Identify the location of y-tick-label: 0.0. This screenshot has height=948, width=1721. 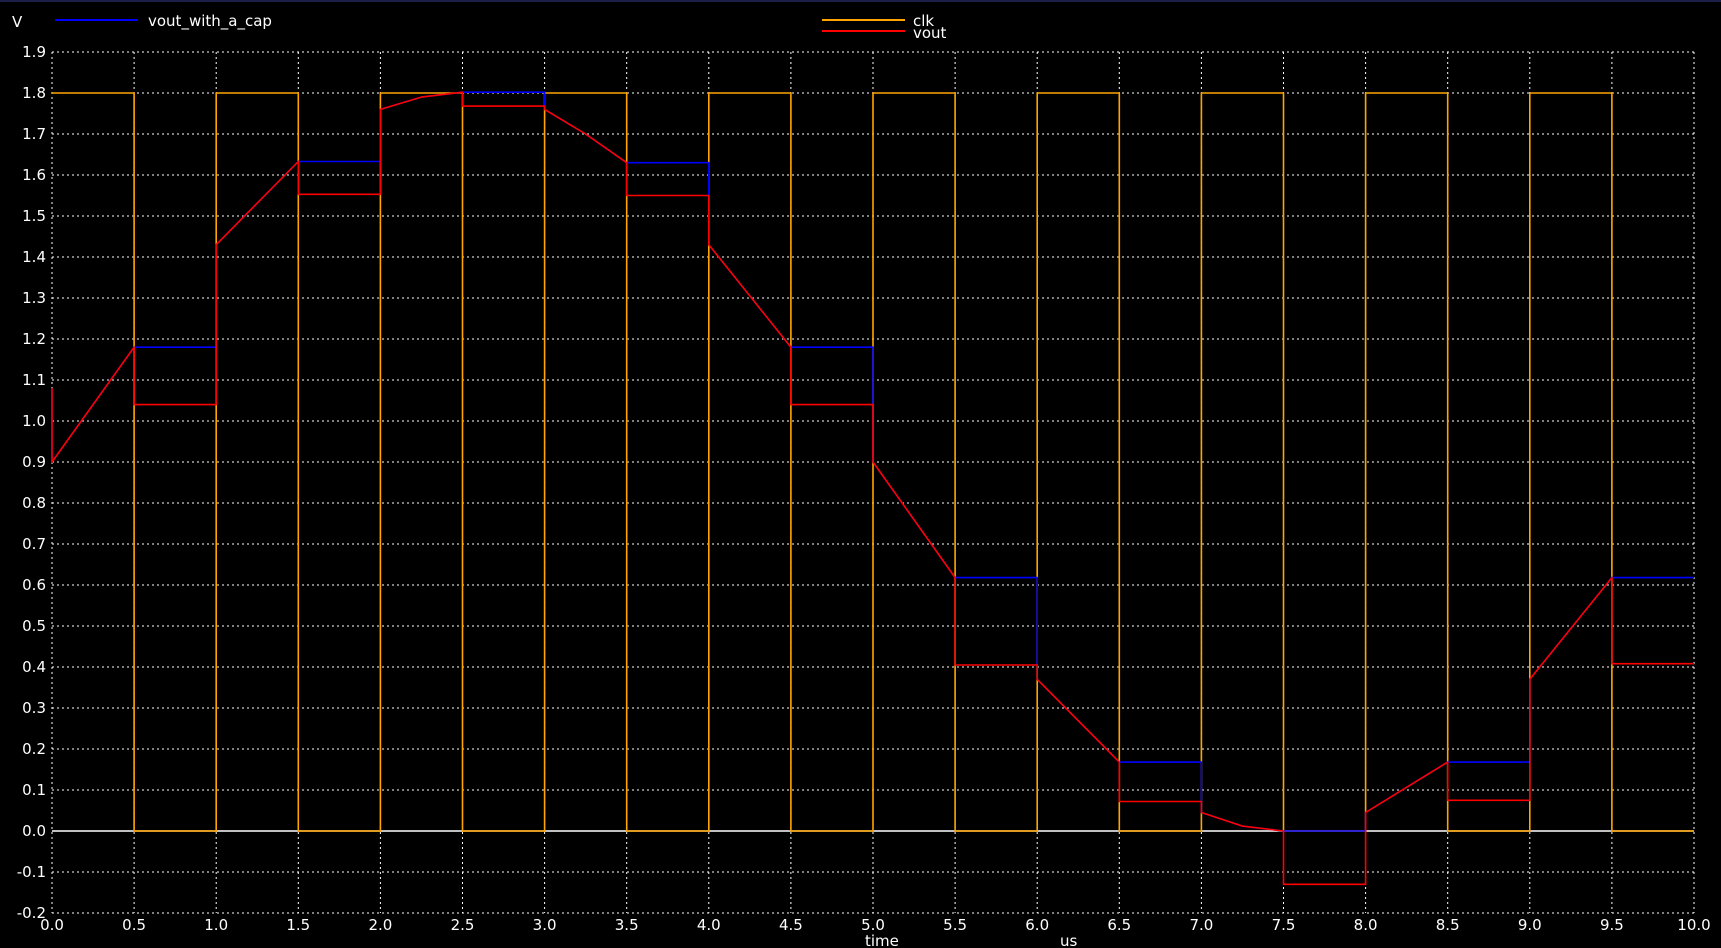
(34, 831).